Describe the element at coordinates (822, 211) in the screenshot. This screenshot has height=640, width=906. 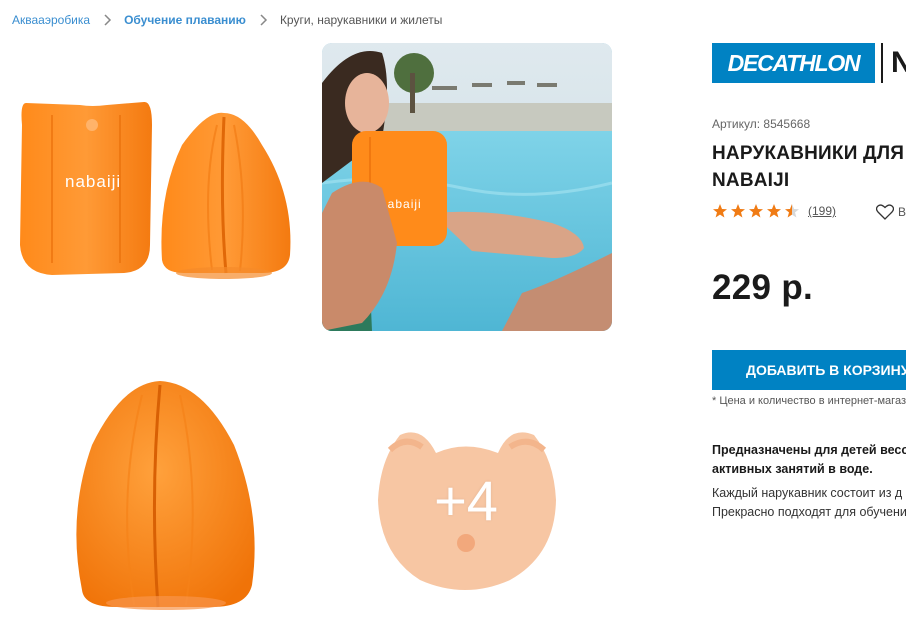
I see `review-count-link: (199)` at that location.